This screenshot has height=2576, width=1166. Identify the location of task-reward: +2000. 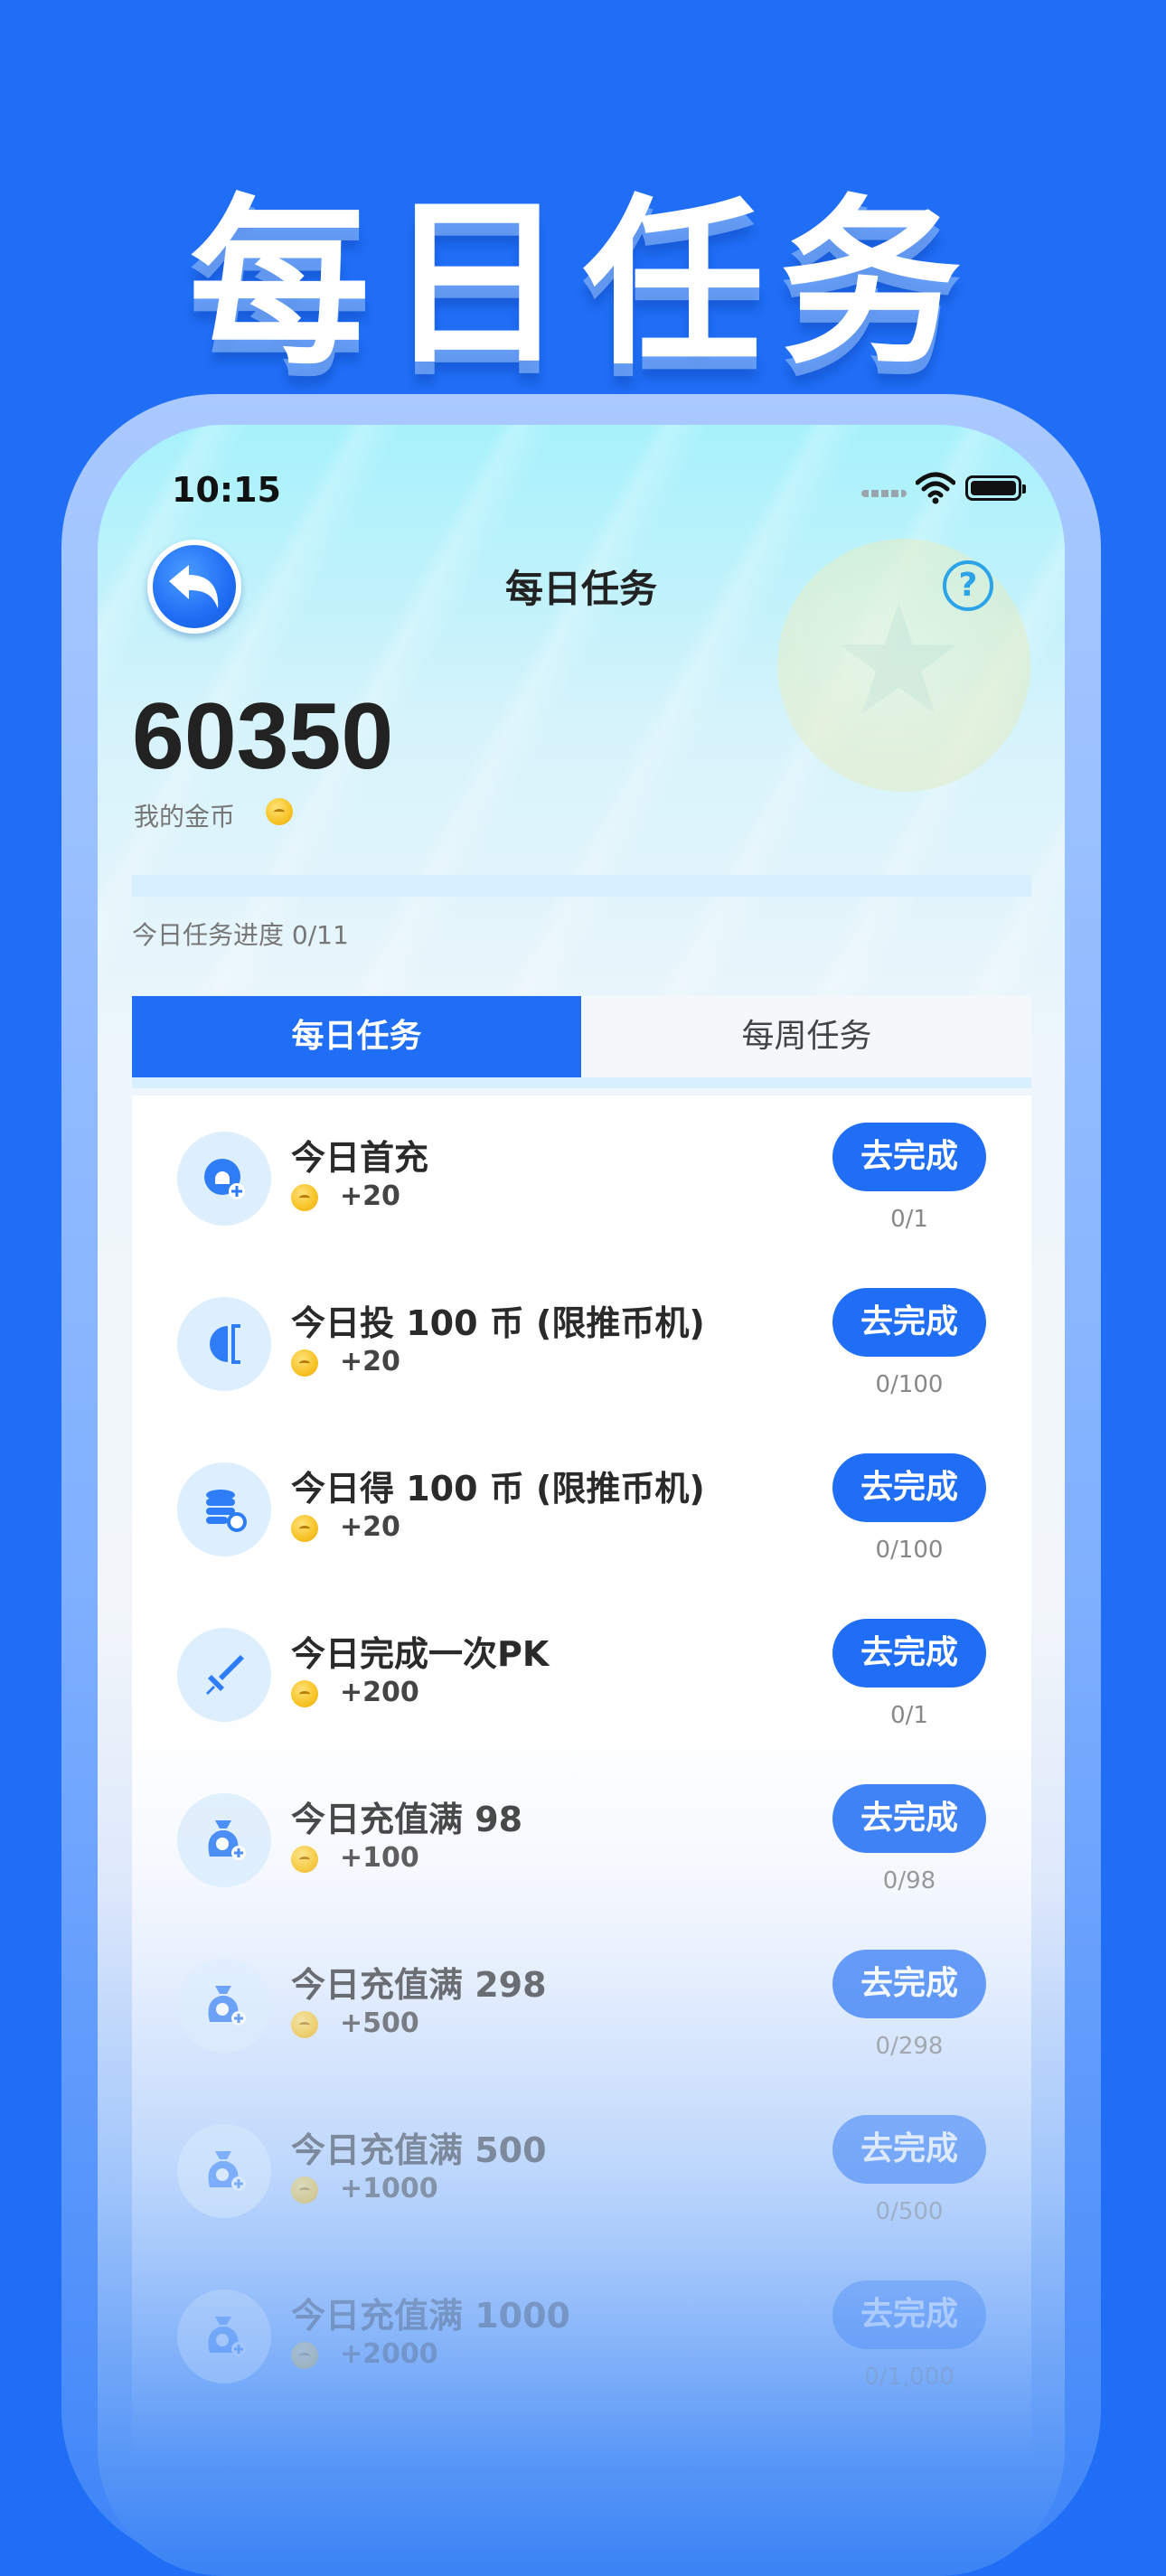
(365, 2354).